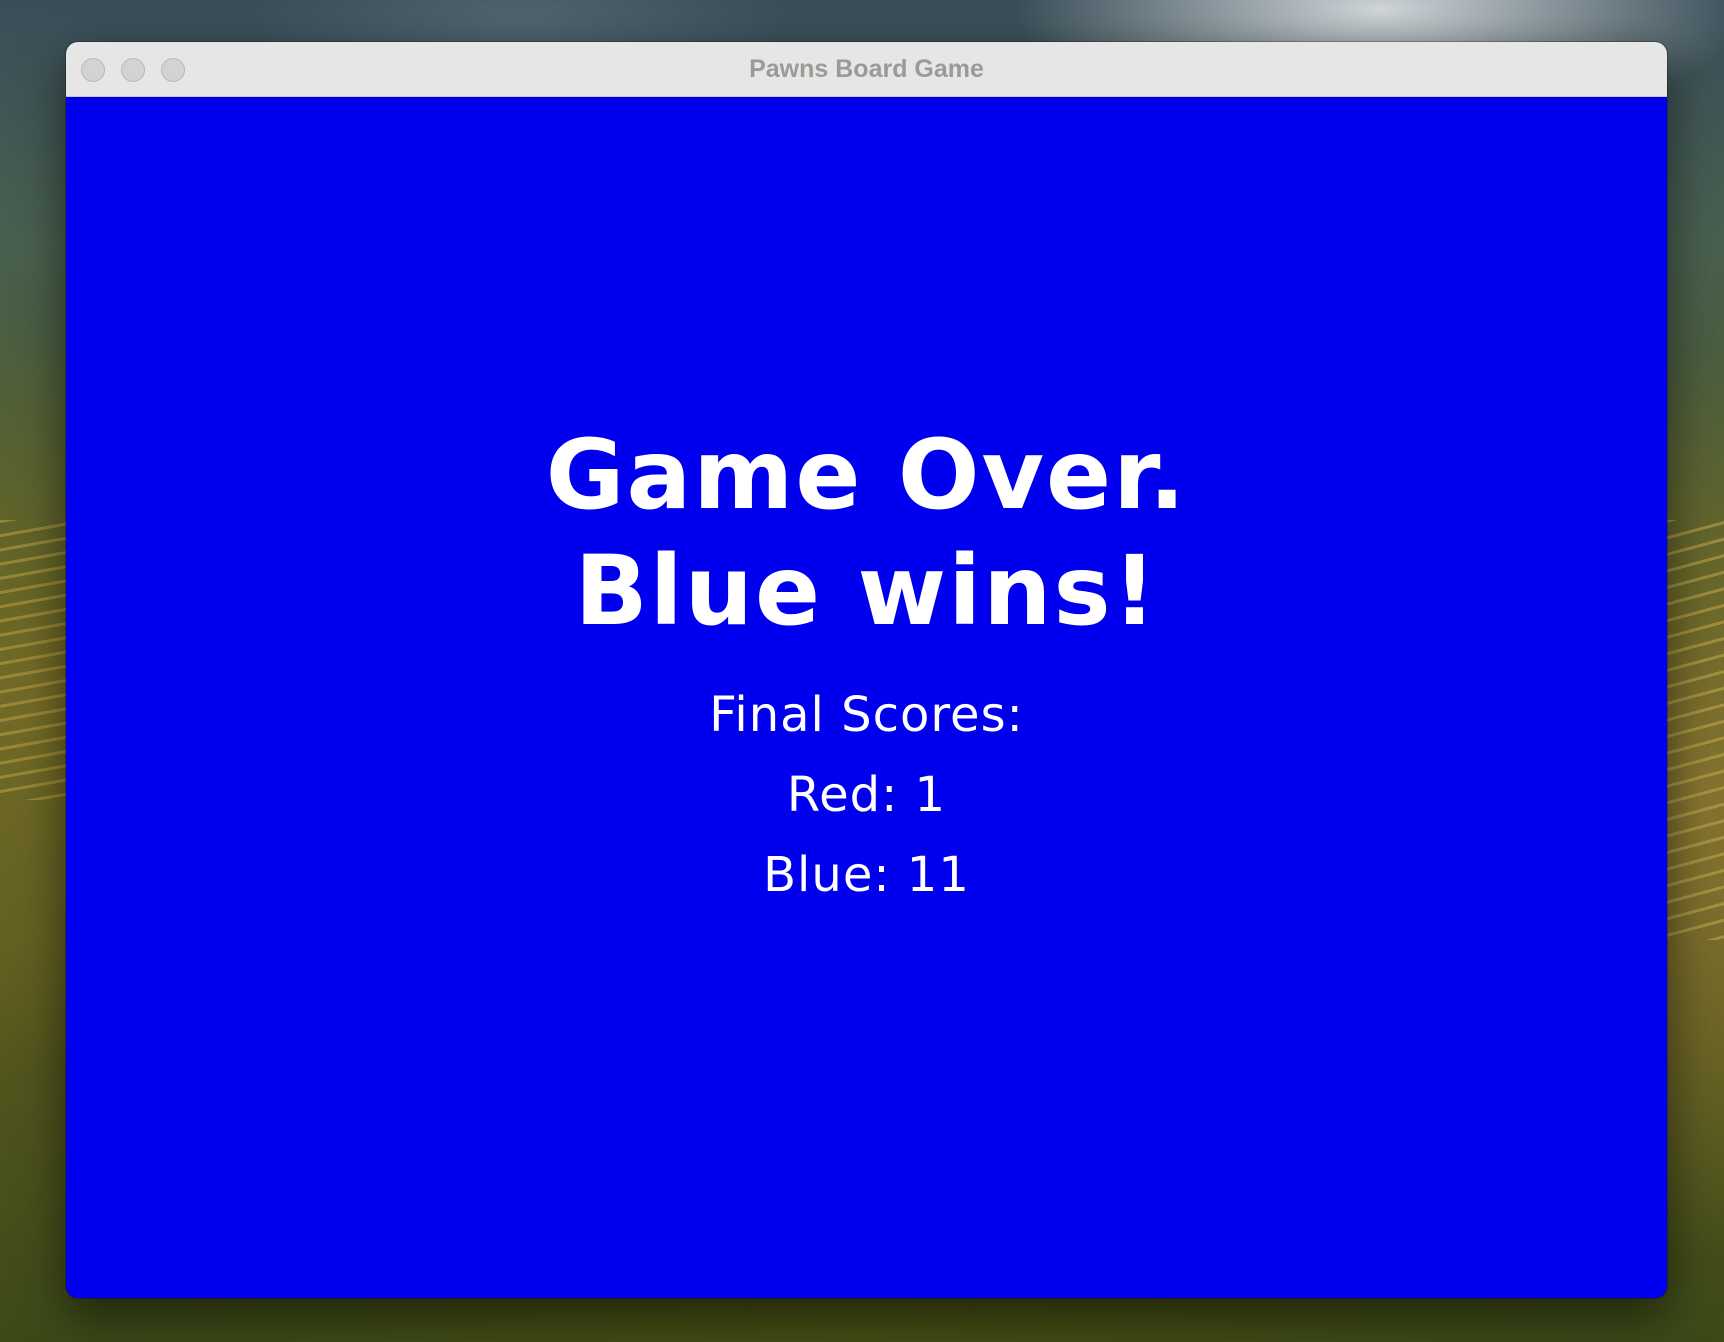  I want to click on winner-line: Blue wins!, so click(866, 591).